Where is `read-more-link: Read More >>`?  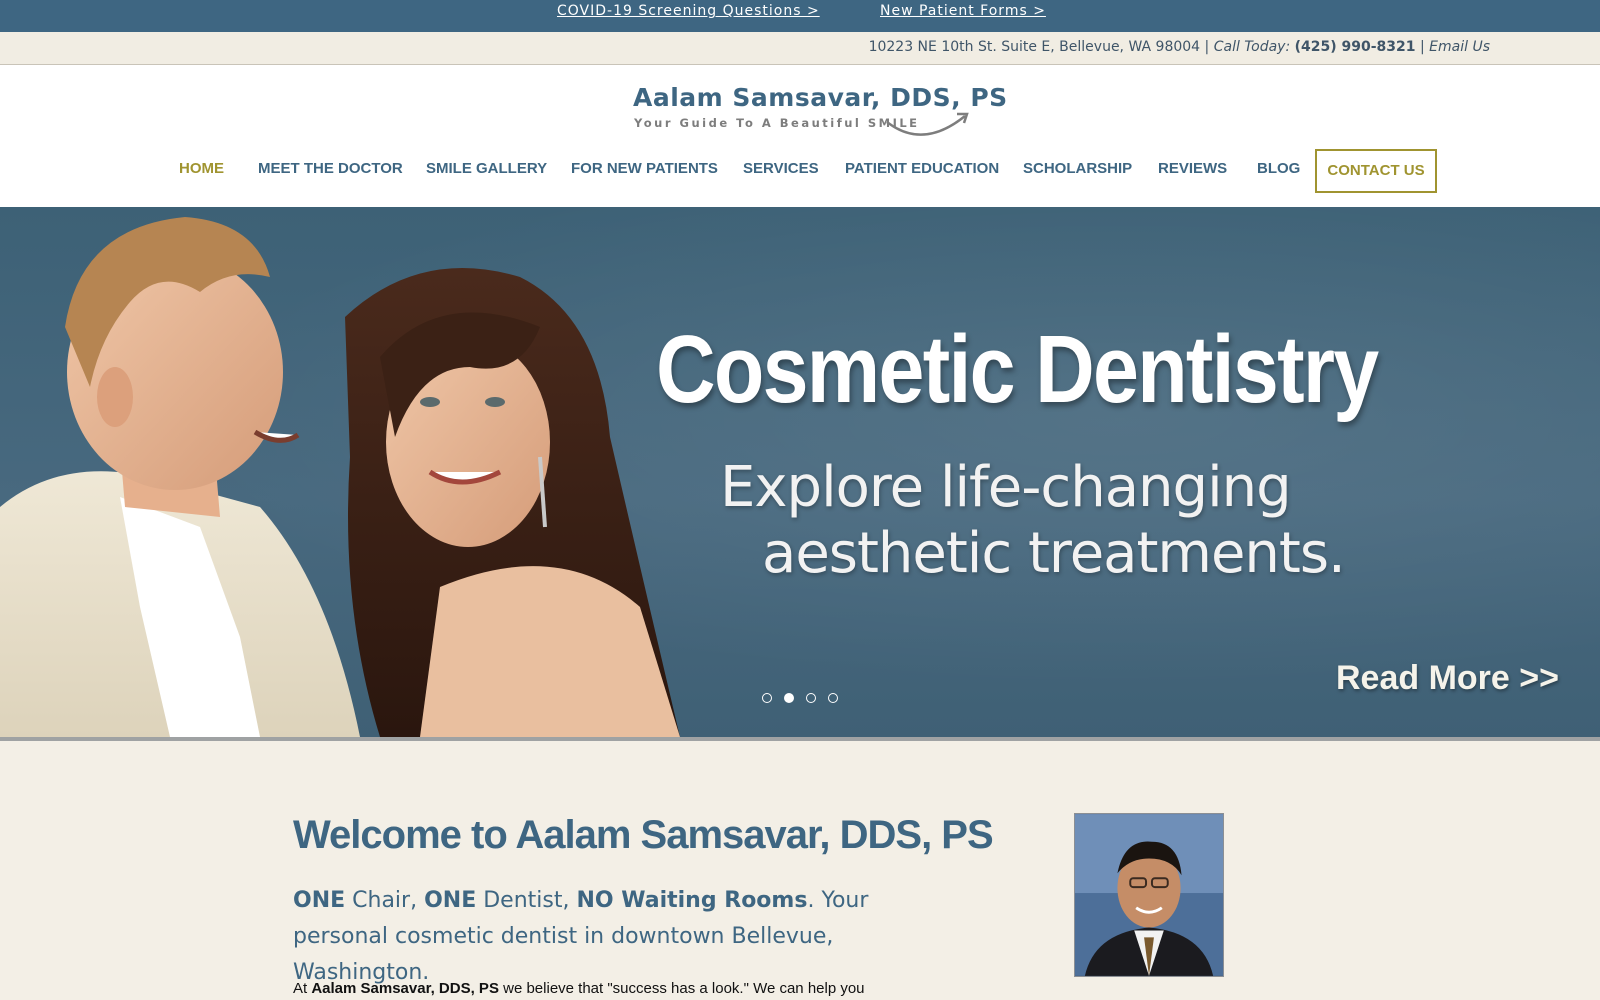
read-more-link: Read More >> is located at coordinates (1447, 678).